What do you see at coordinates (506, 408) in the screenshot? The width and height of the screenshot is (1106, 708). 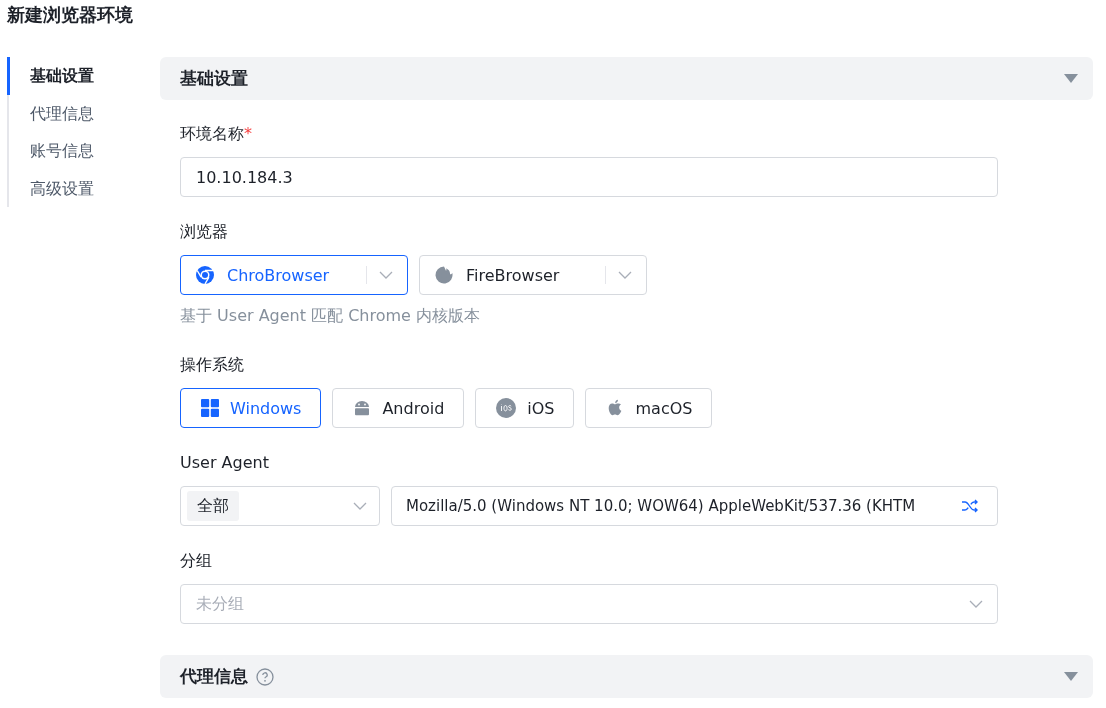 I see `ios-icon` at bounding box center [506, 408].